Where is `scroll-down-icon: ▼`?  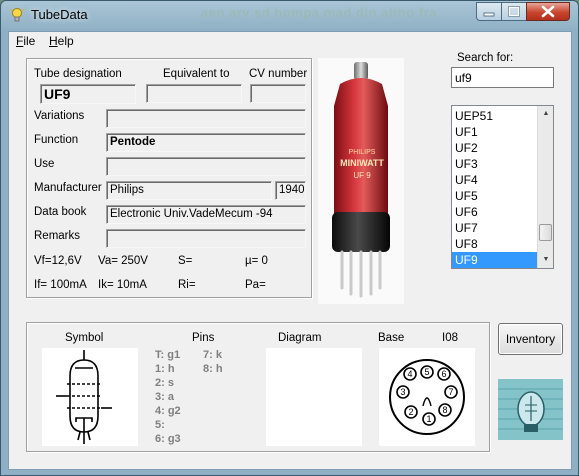
scroll-down-icon: ▼ is located at coordinates (545, 260).